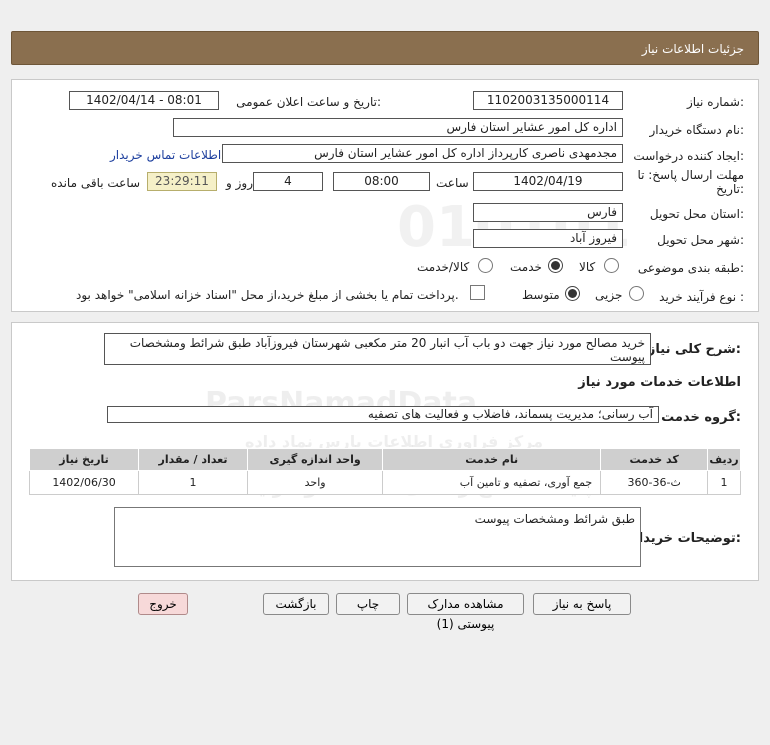  Describe the element at coordinates (288, 181) in the screenshot. I see `days-field: 4` at that location.